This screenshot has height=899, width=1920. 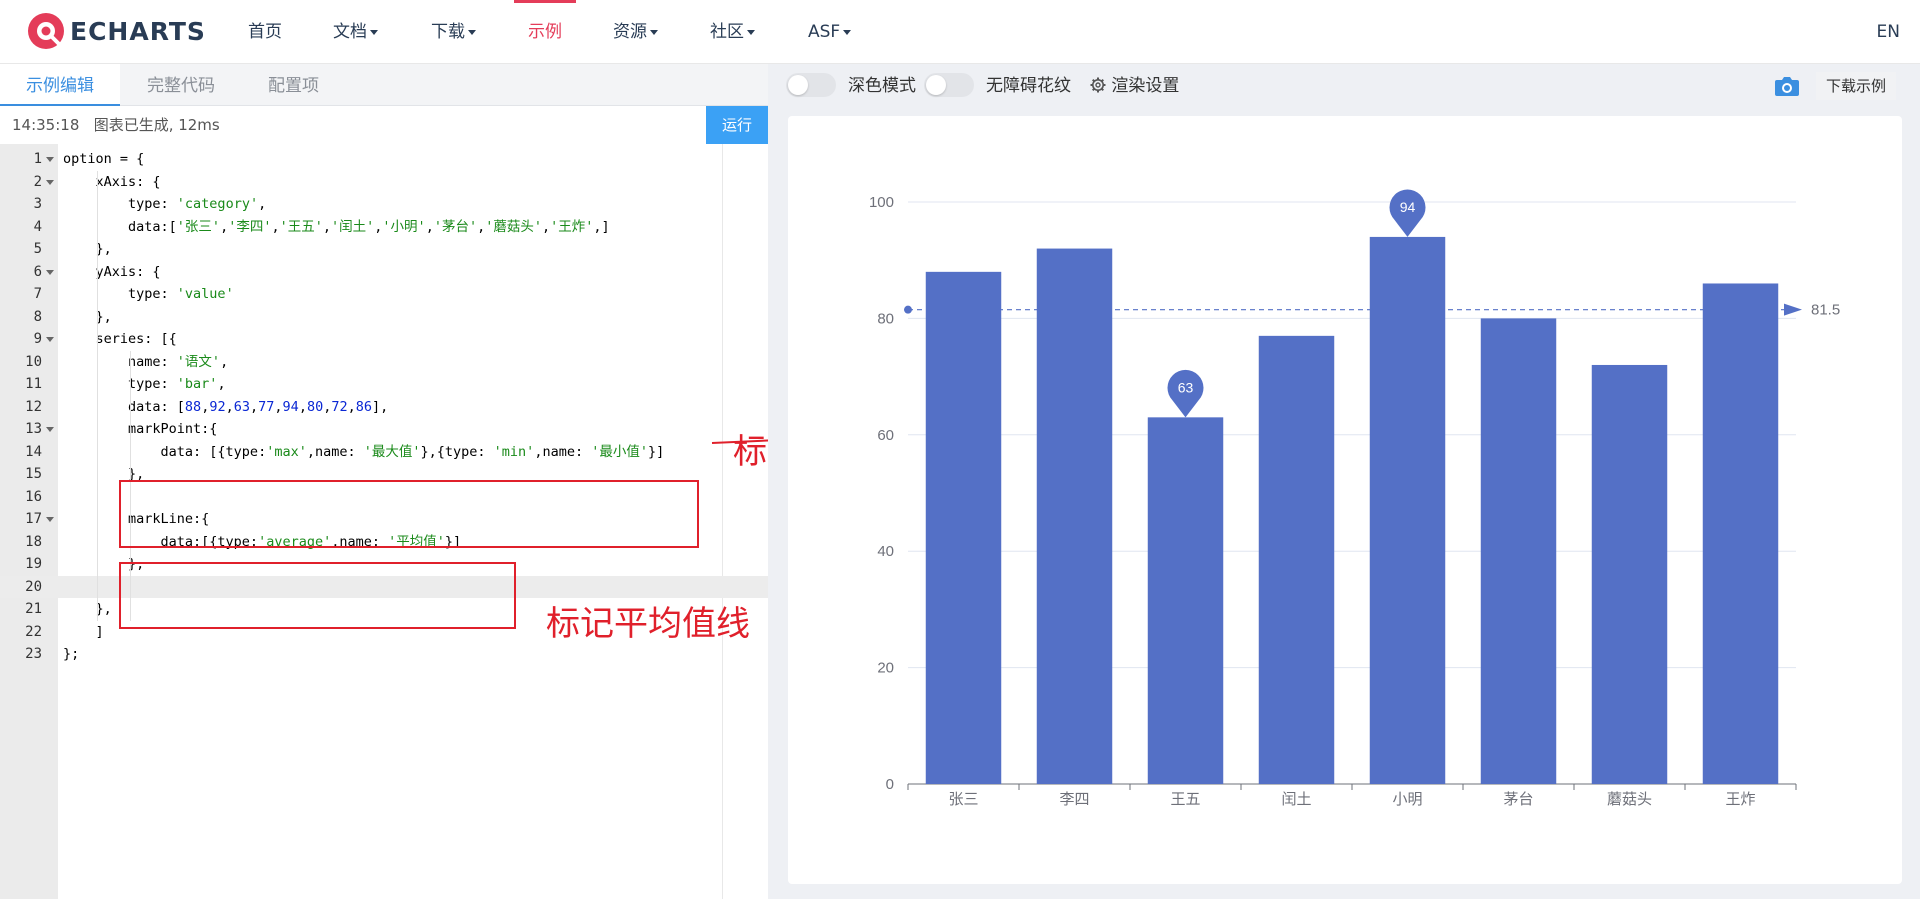 I want to click on y-tick-label: 20, so click(x=885, y=668).